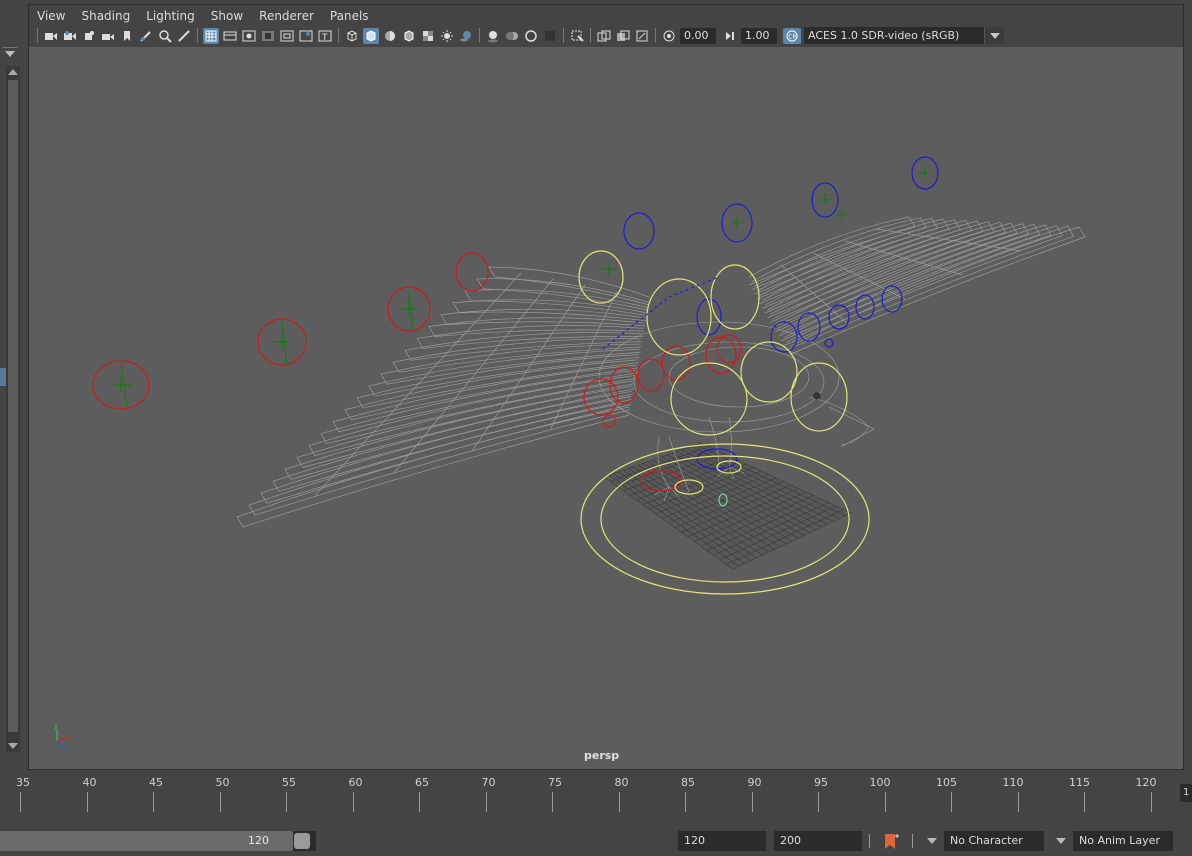  What do you see at coordinates (466, 36) in the screenshot?
I see `shadows-icon` at bounding box center [466, 36].